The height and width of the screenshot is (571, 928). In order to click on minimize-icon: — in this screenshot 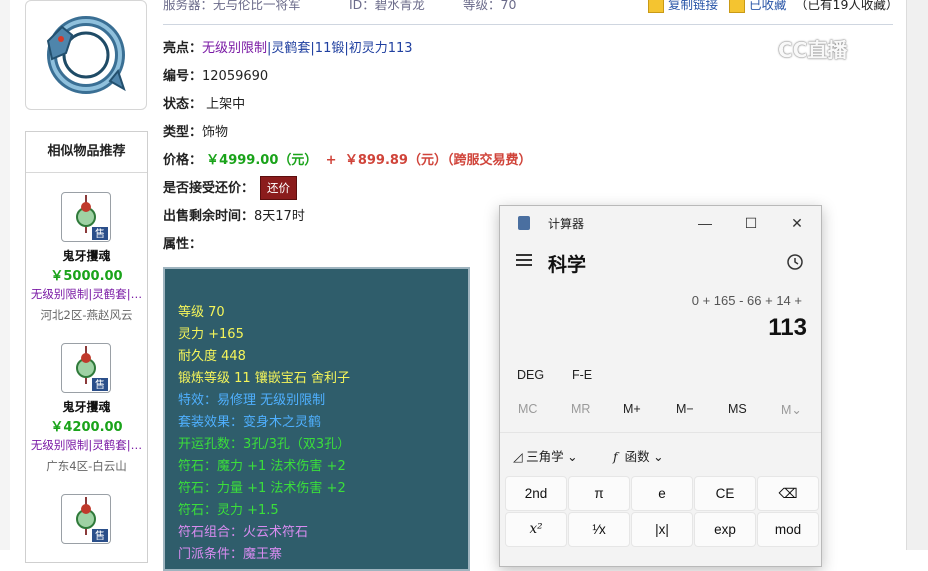, I will do `click(705, 223)`.